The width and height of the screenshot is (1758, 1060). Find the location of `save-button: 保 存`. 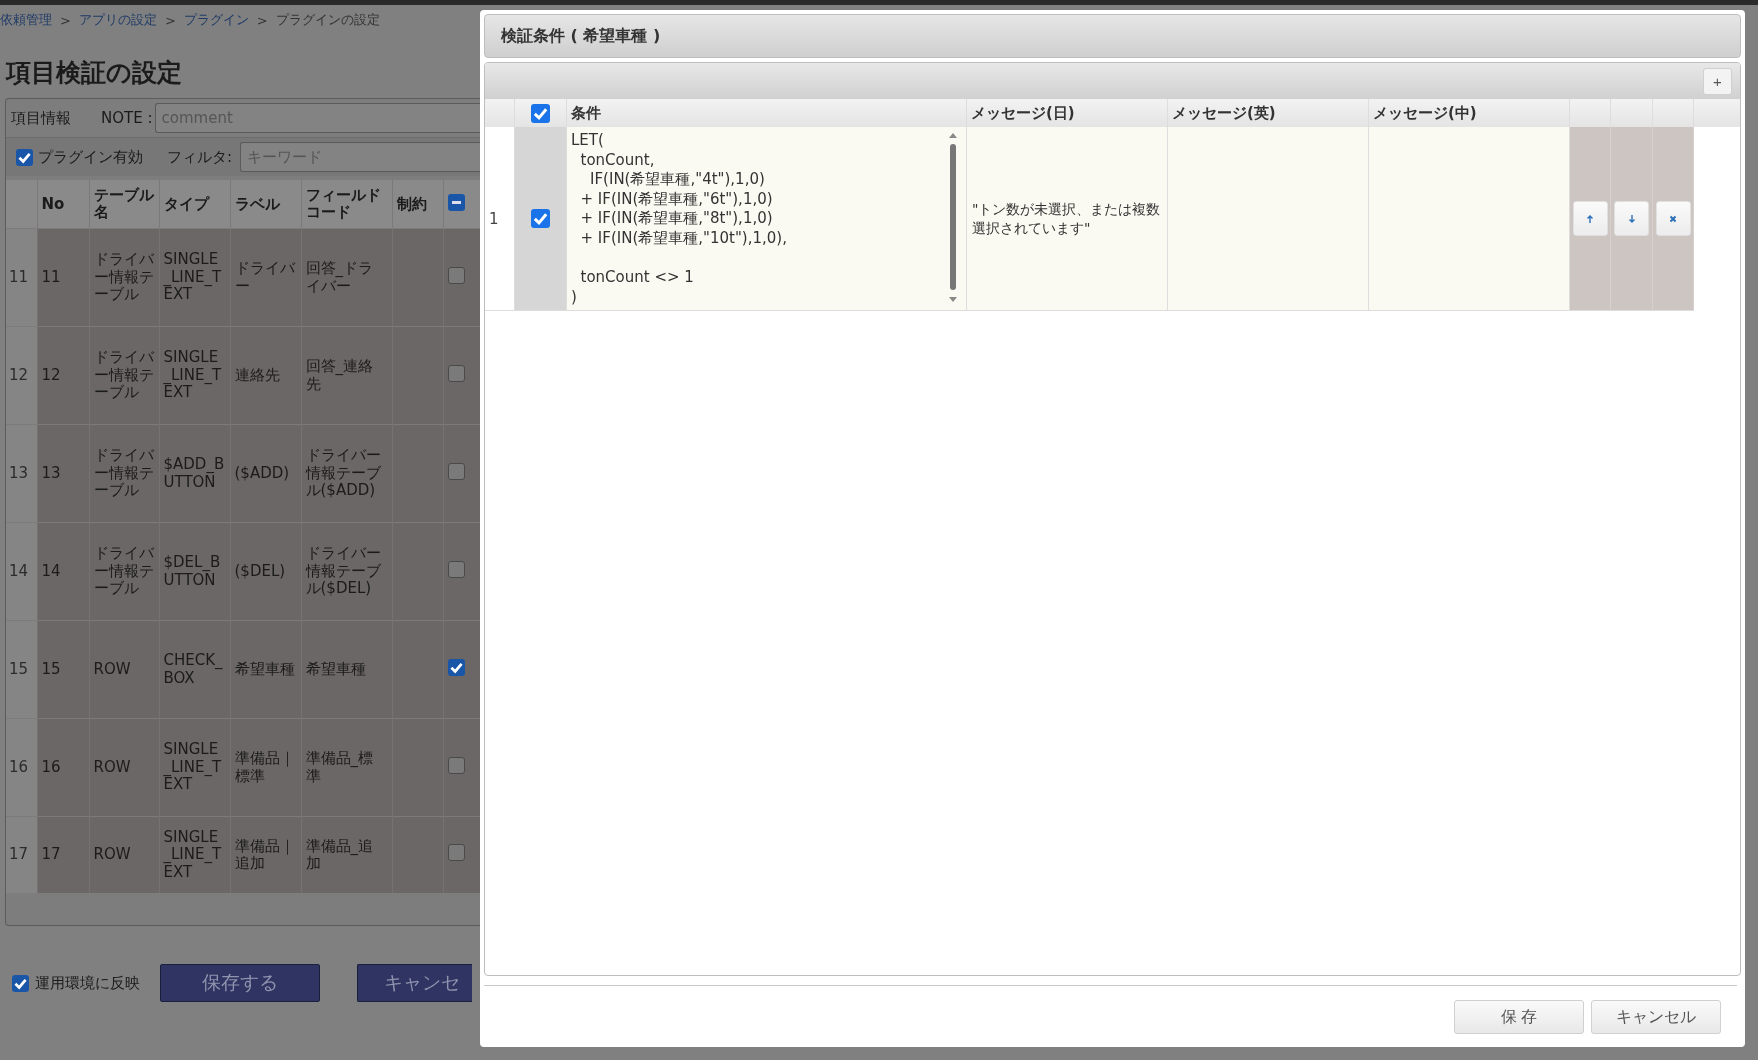

save-button: 保 存 is located at coordinates (1519, 1017).